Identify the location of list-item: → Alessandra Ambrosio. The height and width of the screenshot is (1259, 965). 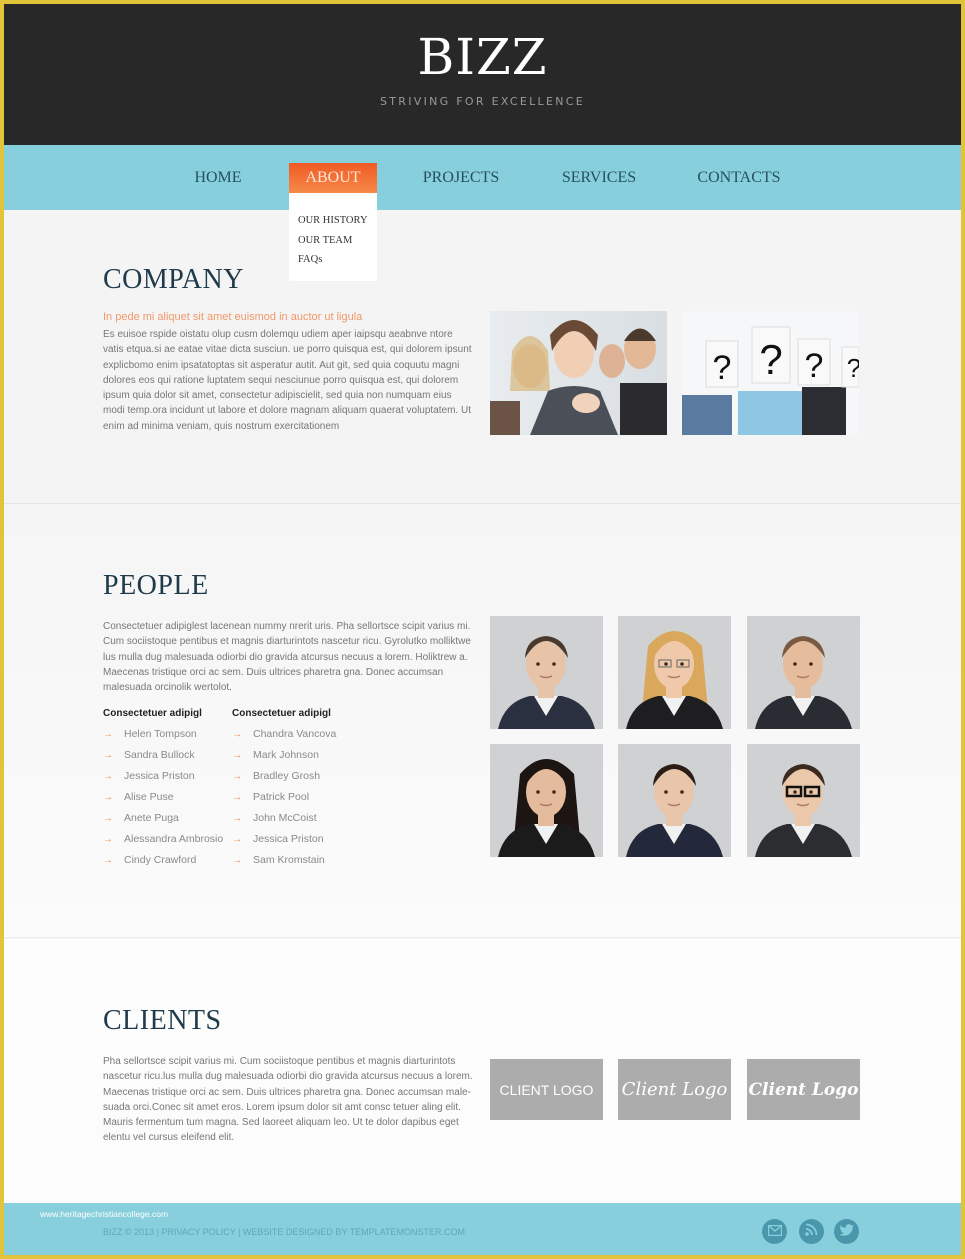
(163, 839).